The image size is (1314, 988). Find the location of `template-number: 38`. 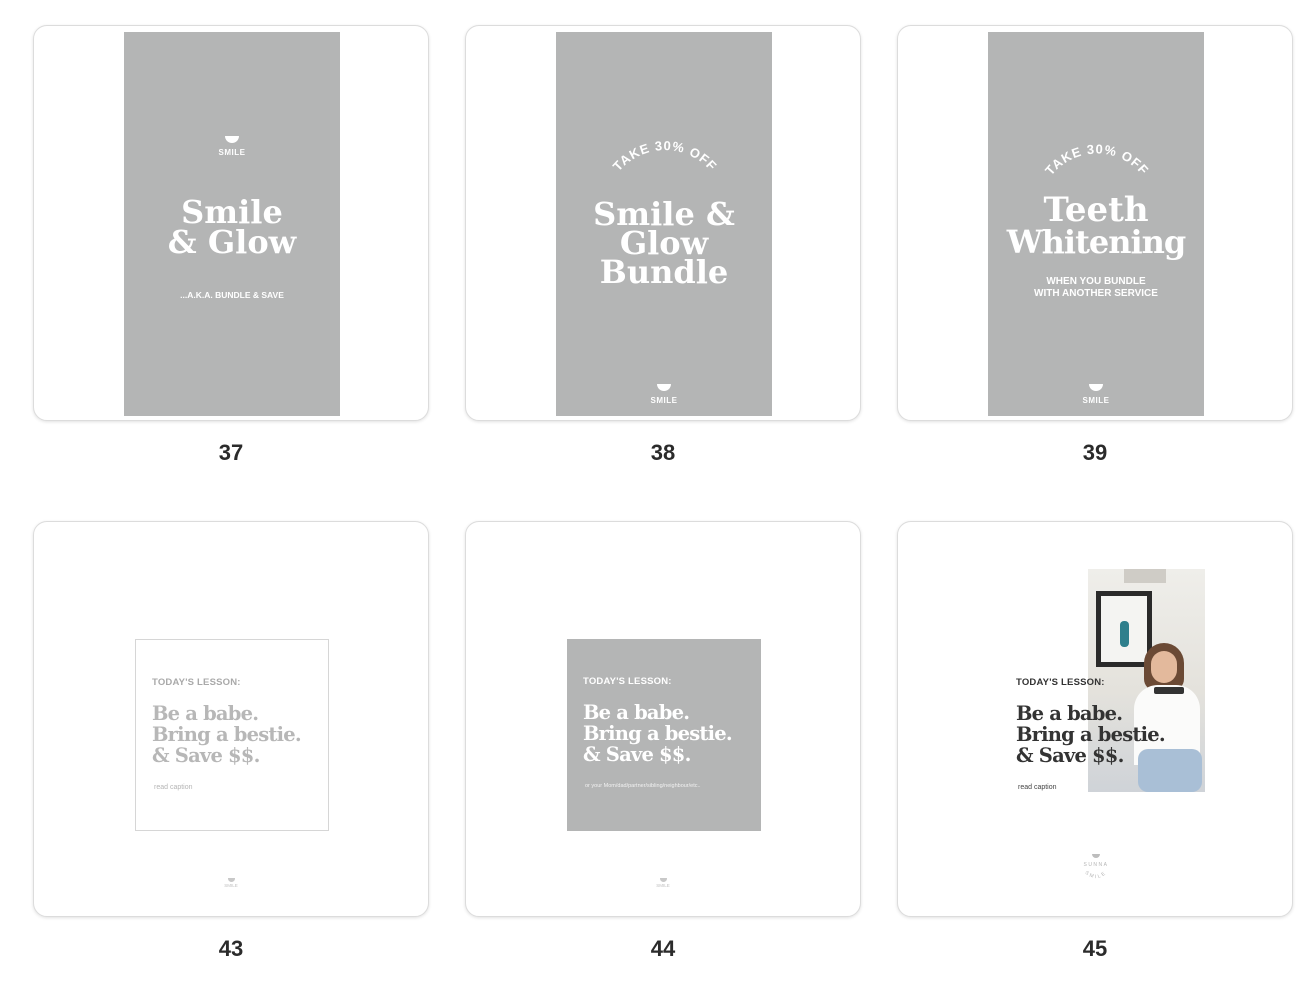

template-number: 38 is located at coordinates (663, 452).